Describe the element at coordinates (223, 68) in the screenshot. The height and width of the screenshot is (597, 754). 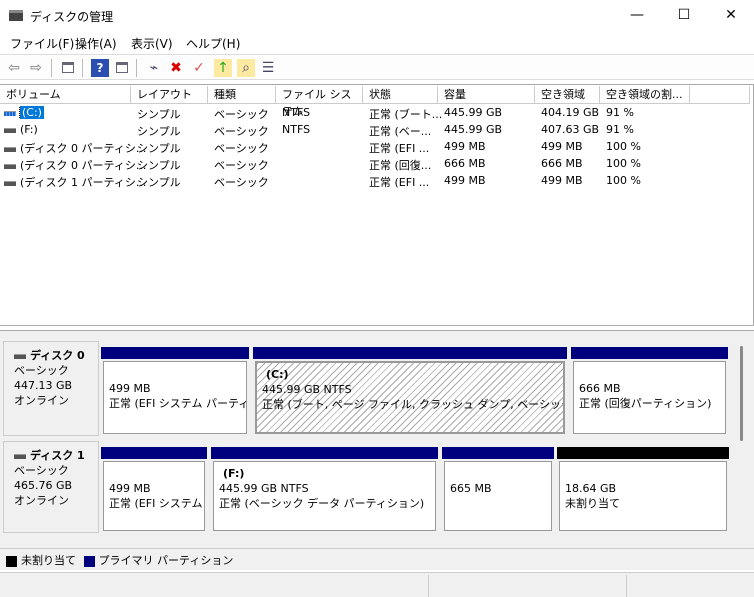
I see `folder-up-icon: ↑` at that location.